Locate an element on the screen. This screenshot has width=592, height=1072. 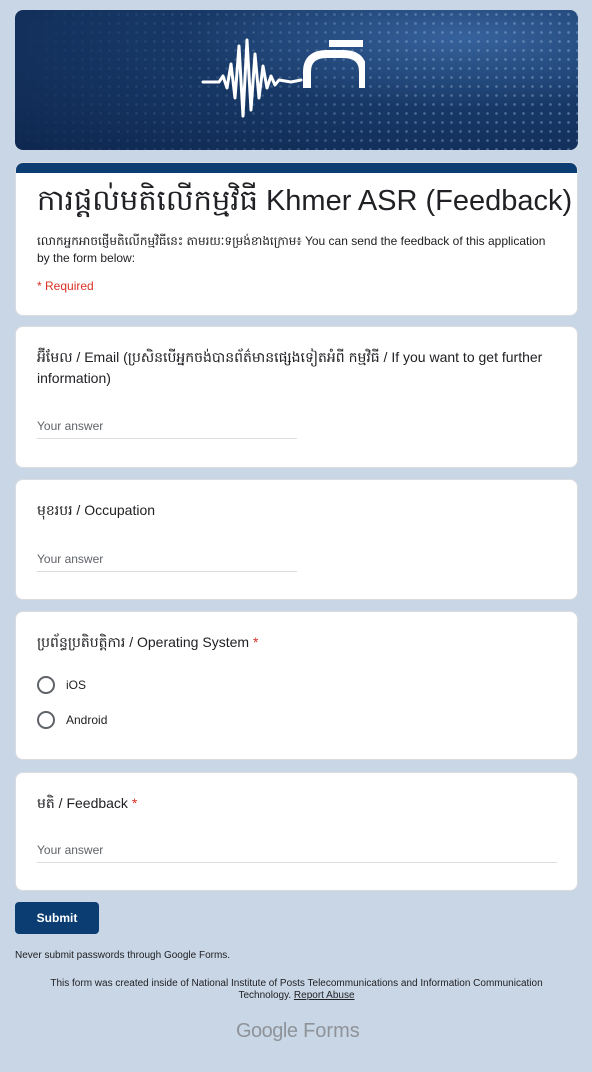
radio-option-ios: iOS is located at coordinates (61, 685).